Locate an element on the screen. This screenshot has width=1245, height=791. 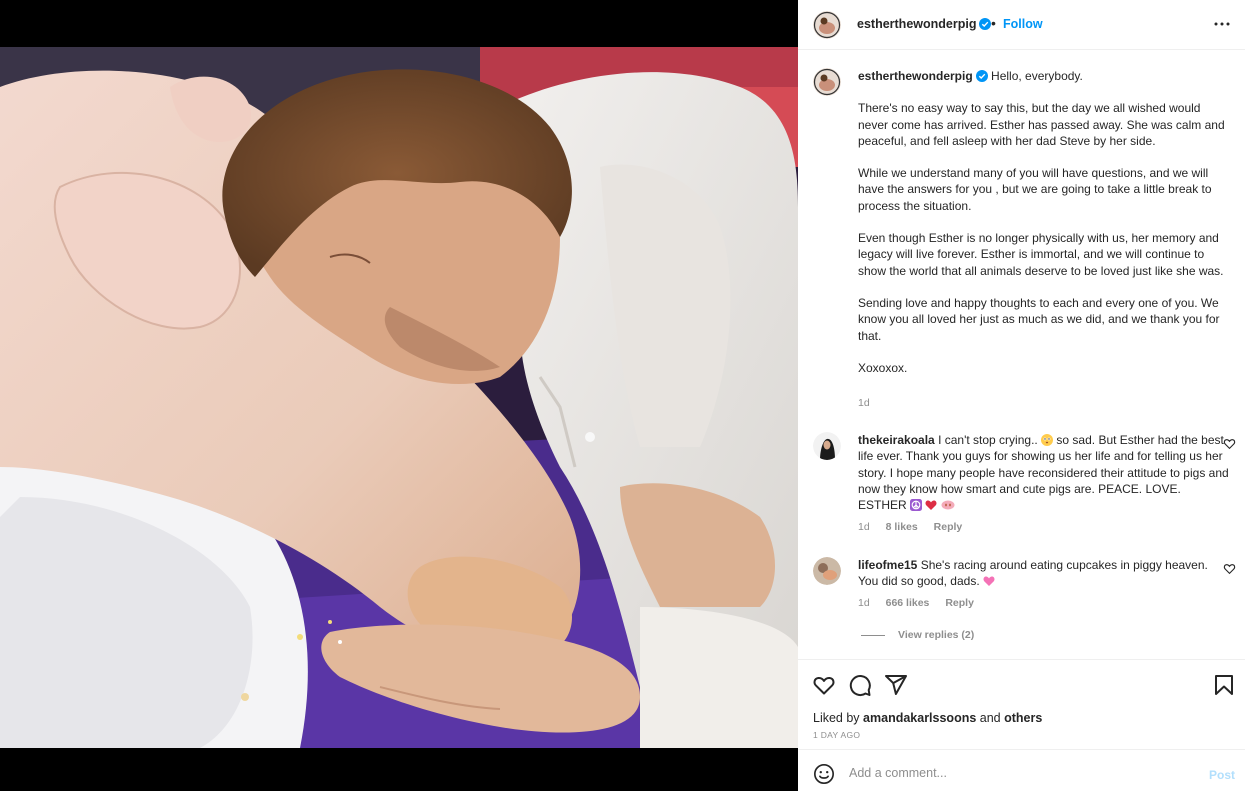
view-replies-line is located at coordinates (873, 635).